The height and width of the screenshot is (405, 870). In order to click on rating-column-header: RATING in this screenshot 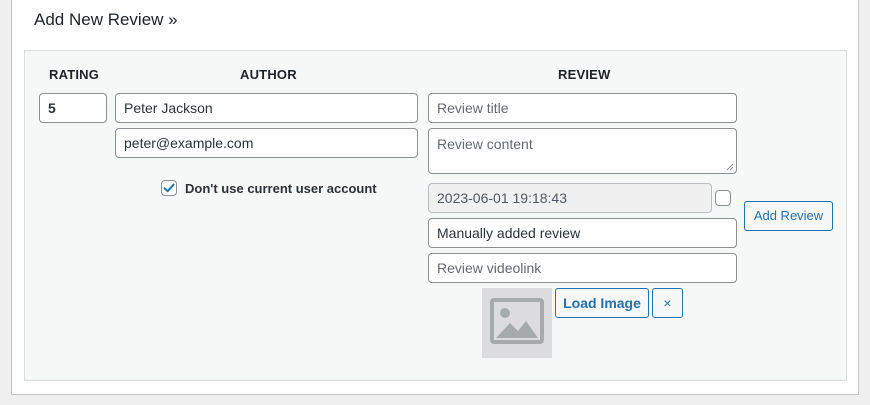, I will do `click(74, 74)`.